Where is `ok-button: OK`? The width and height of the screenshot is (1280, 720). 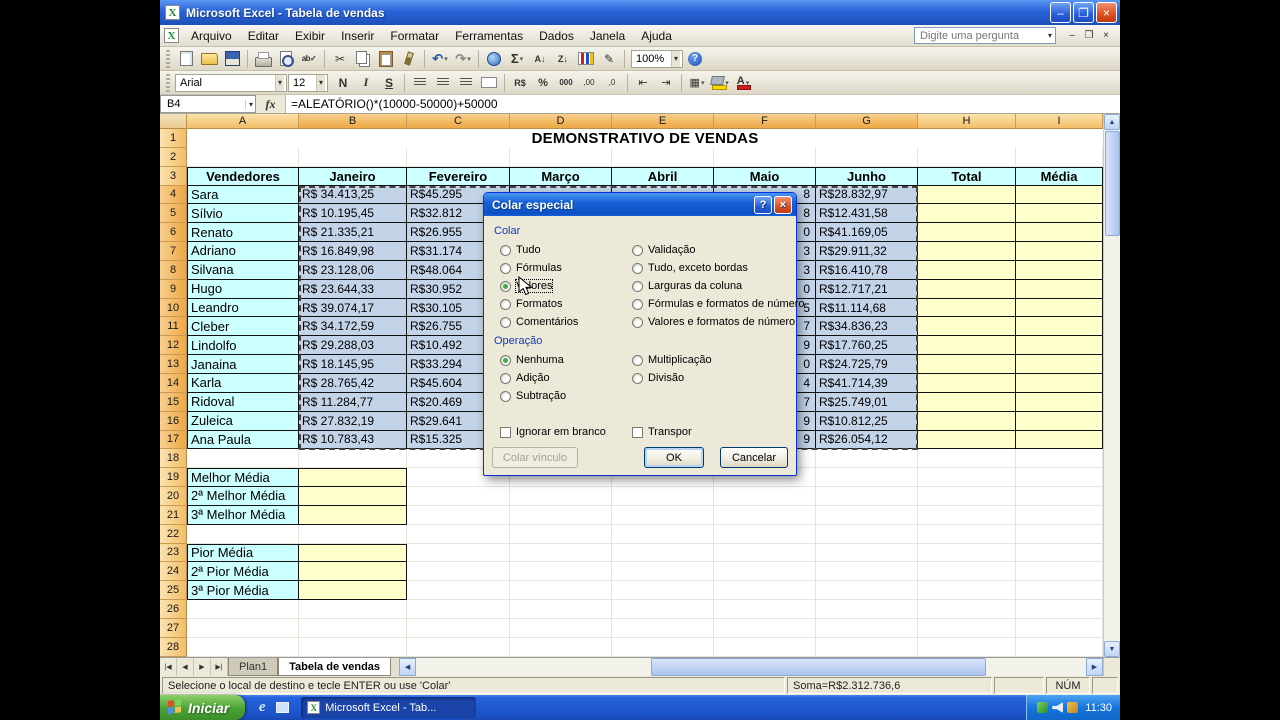
ok-button: OK is located at coordinates (674, 457).